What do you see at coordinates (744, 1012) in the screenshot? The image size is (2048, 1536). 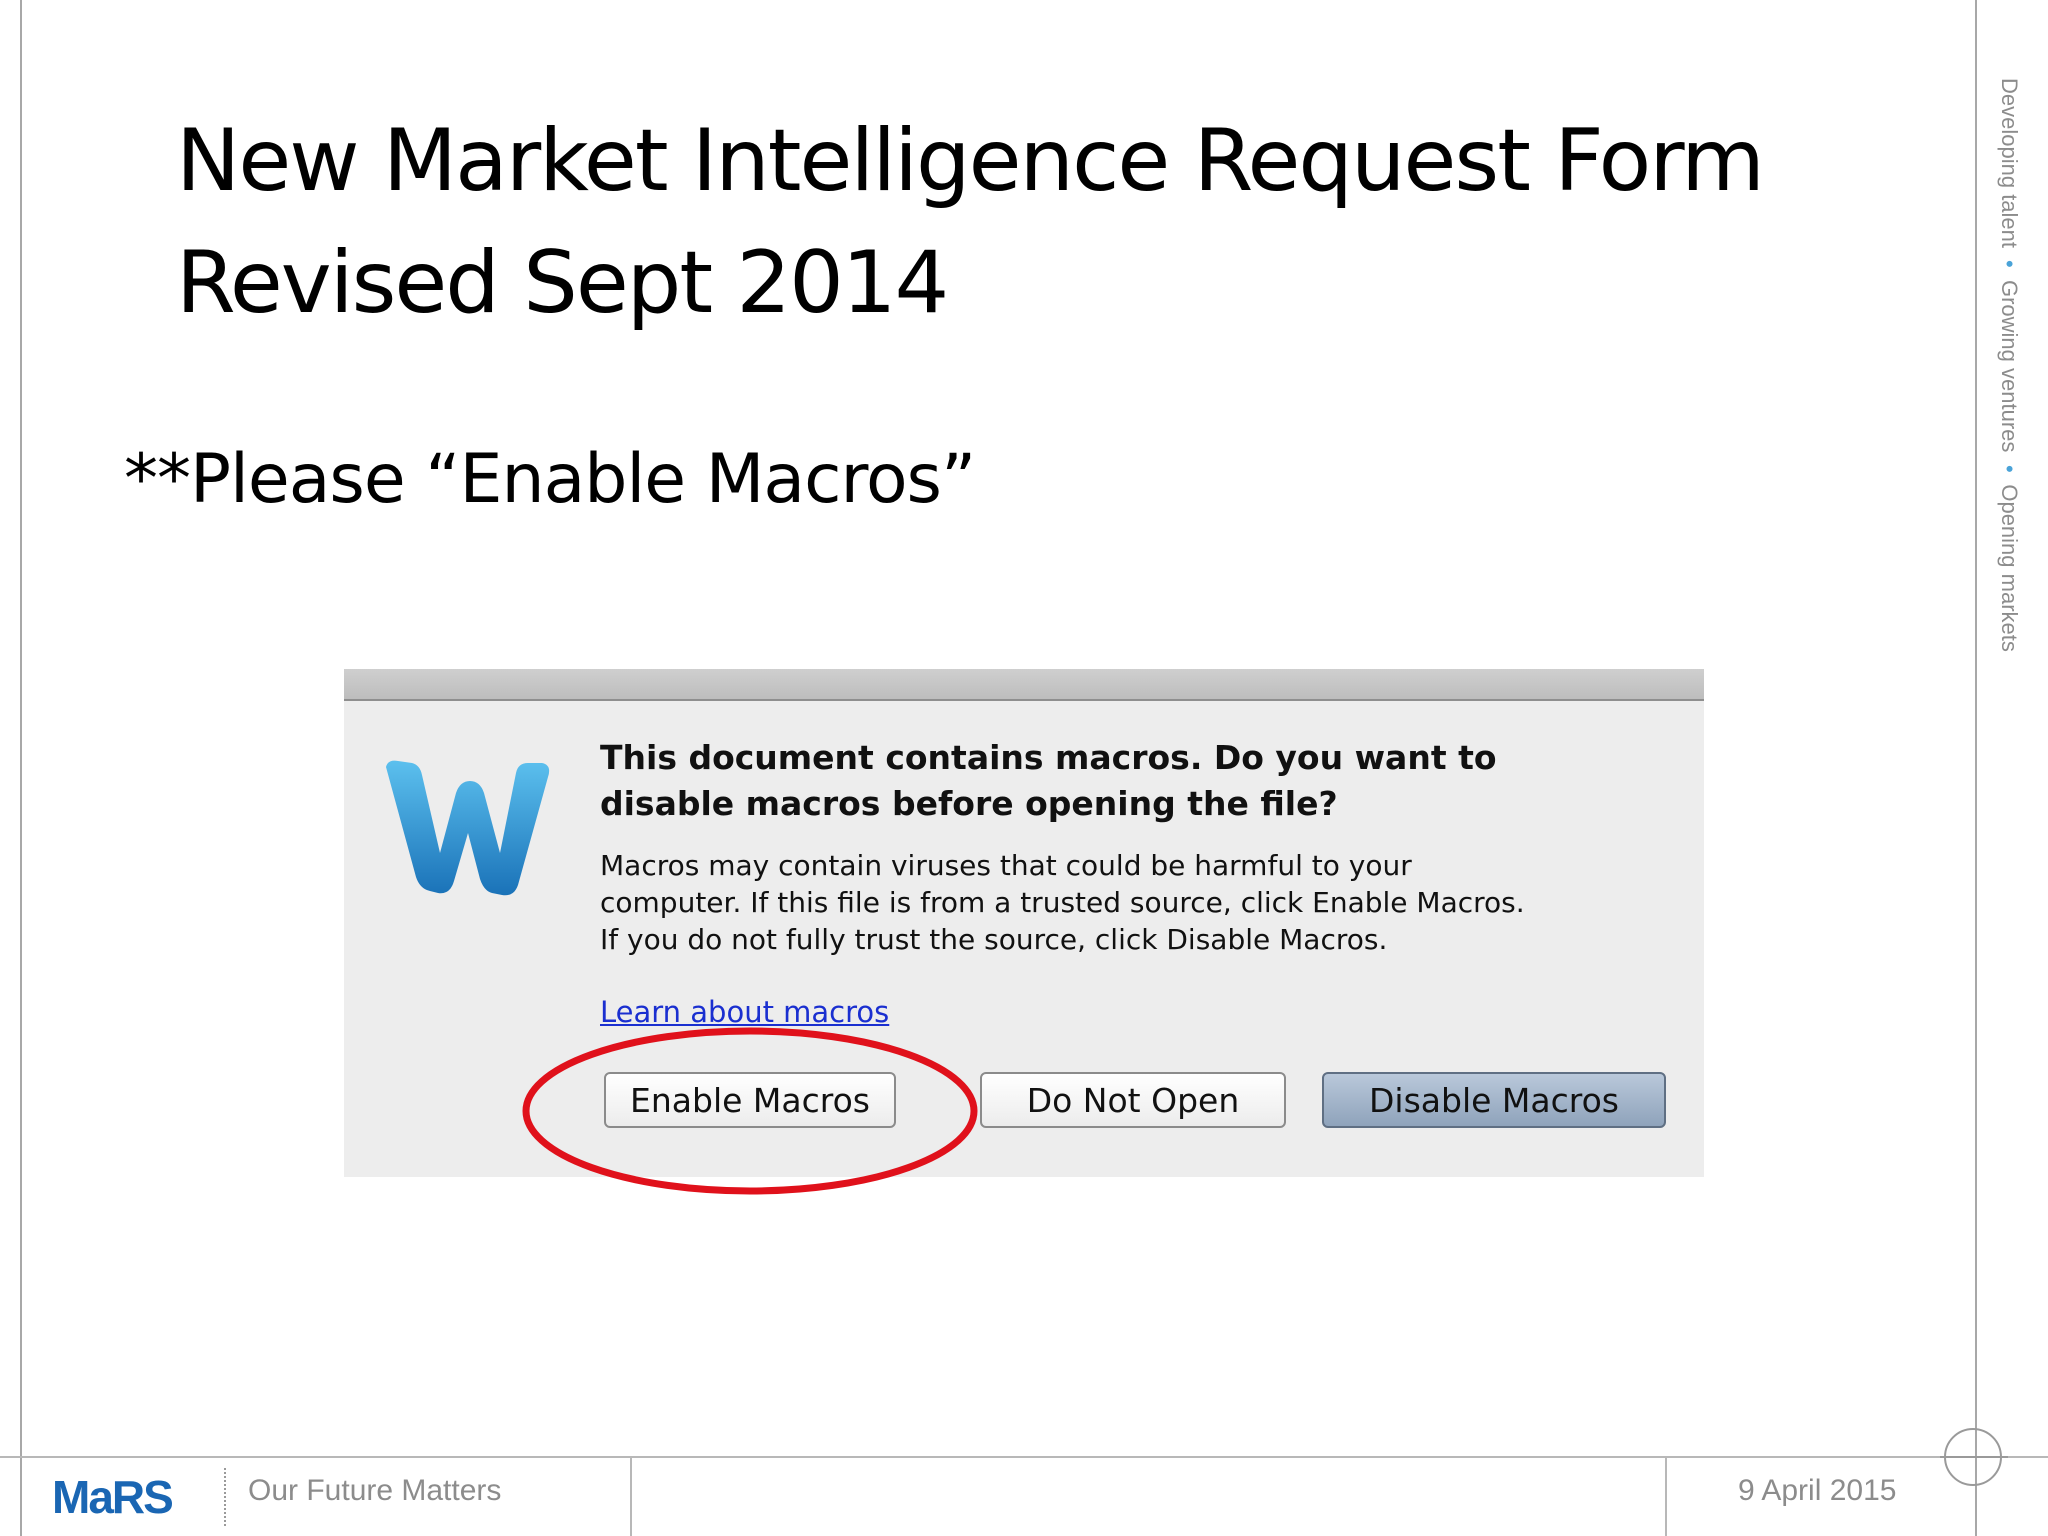 I see `learn-about-macros-link: Learn about macros` at bounding box center [744, 1012].